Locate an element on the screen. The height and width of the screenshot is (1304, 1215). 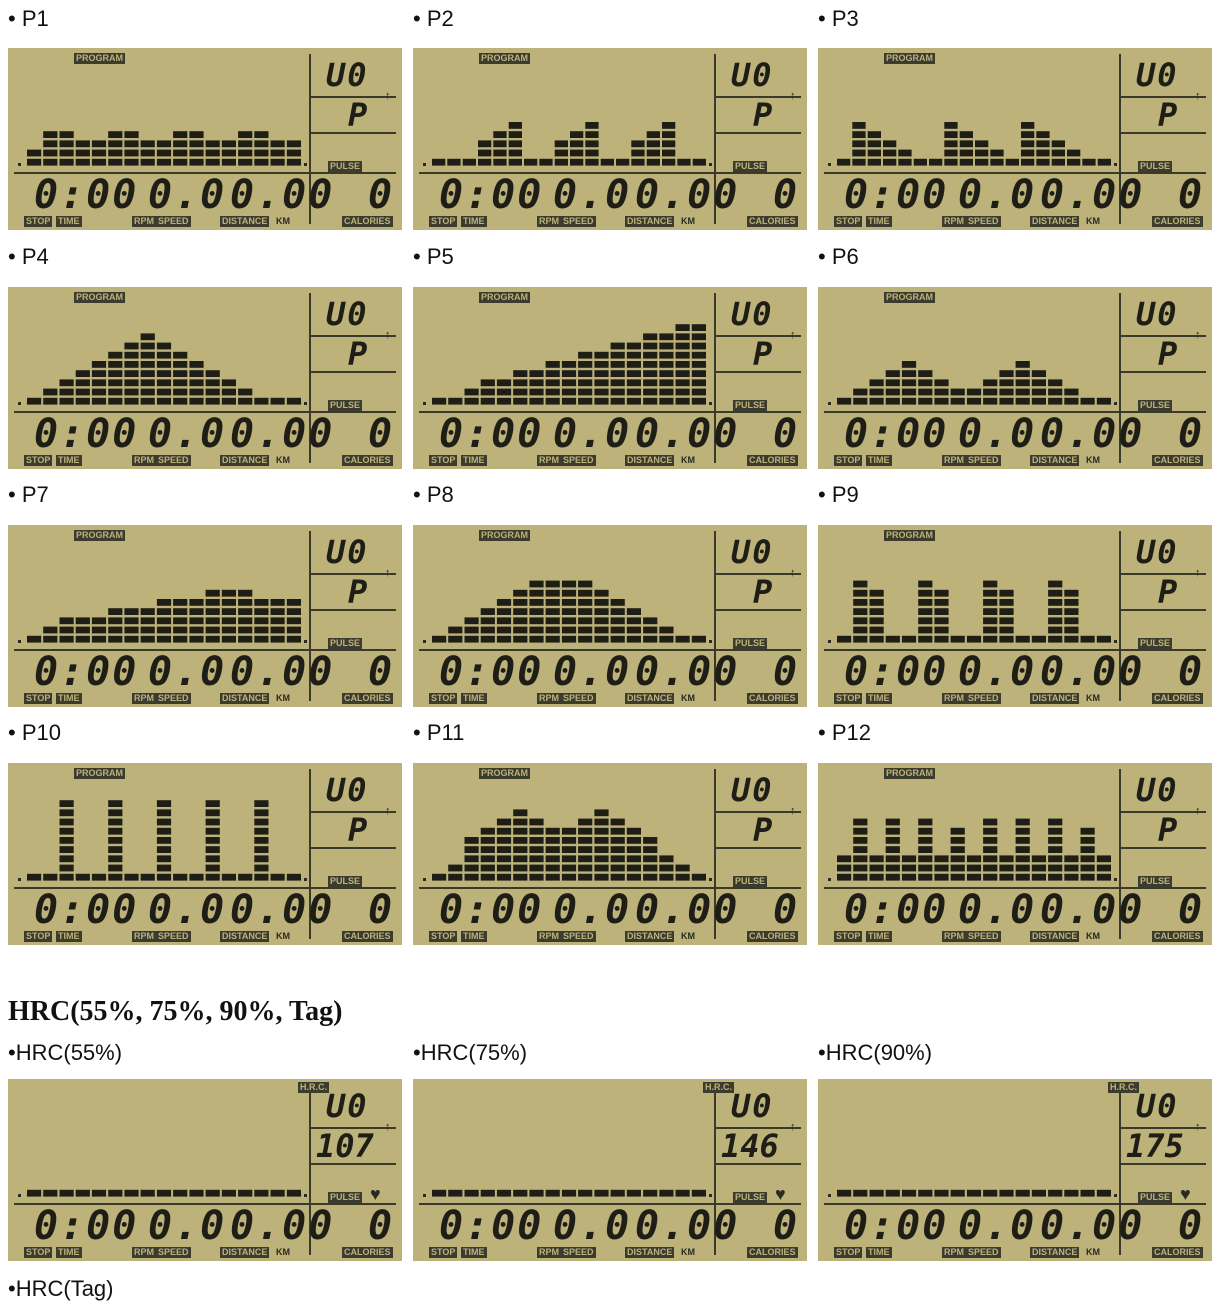
pulse-value: 175 is located at coordinates (1155, 1146).